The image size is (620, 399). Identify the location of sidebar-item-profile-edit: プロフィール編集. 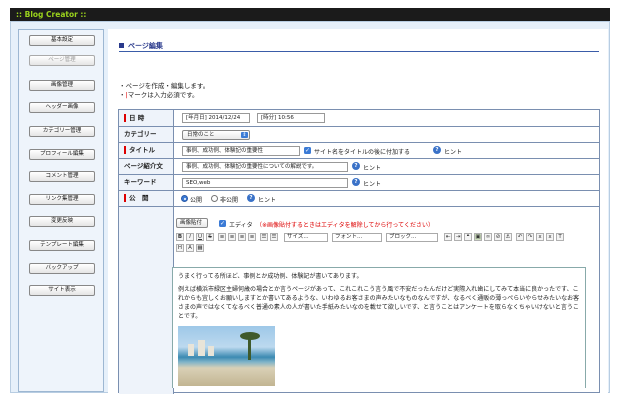
(62, 154).